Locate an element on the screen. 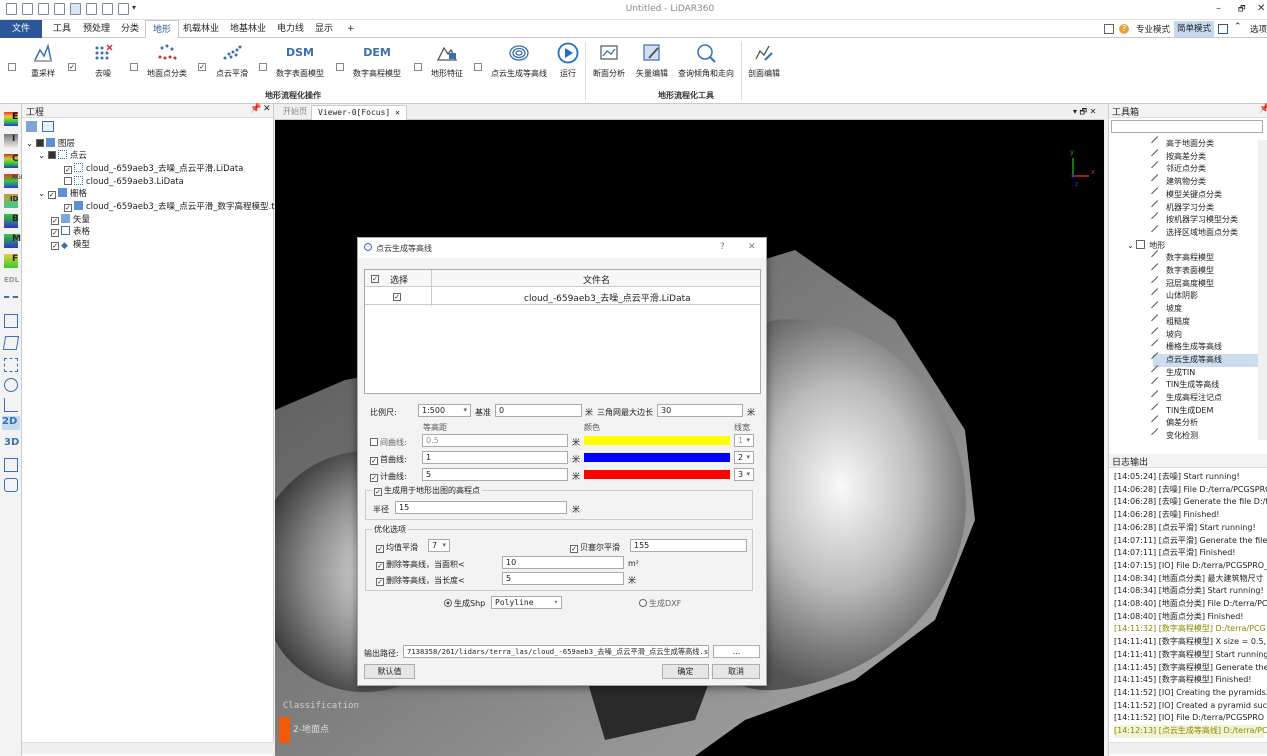 This screenshot has width=1267, height=756. chevron-down-icon: ⌄ is located at coordinates (41, 194).